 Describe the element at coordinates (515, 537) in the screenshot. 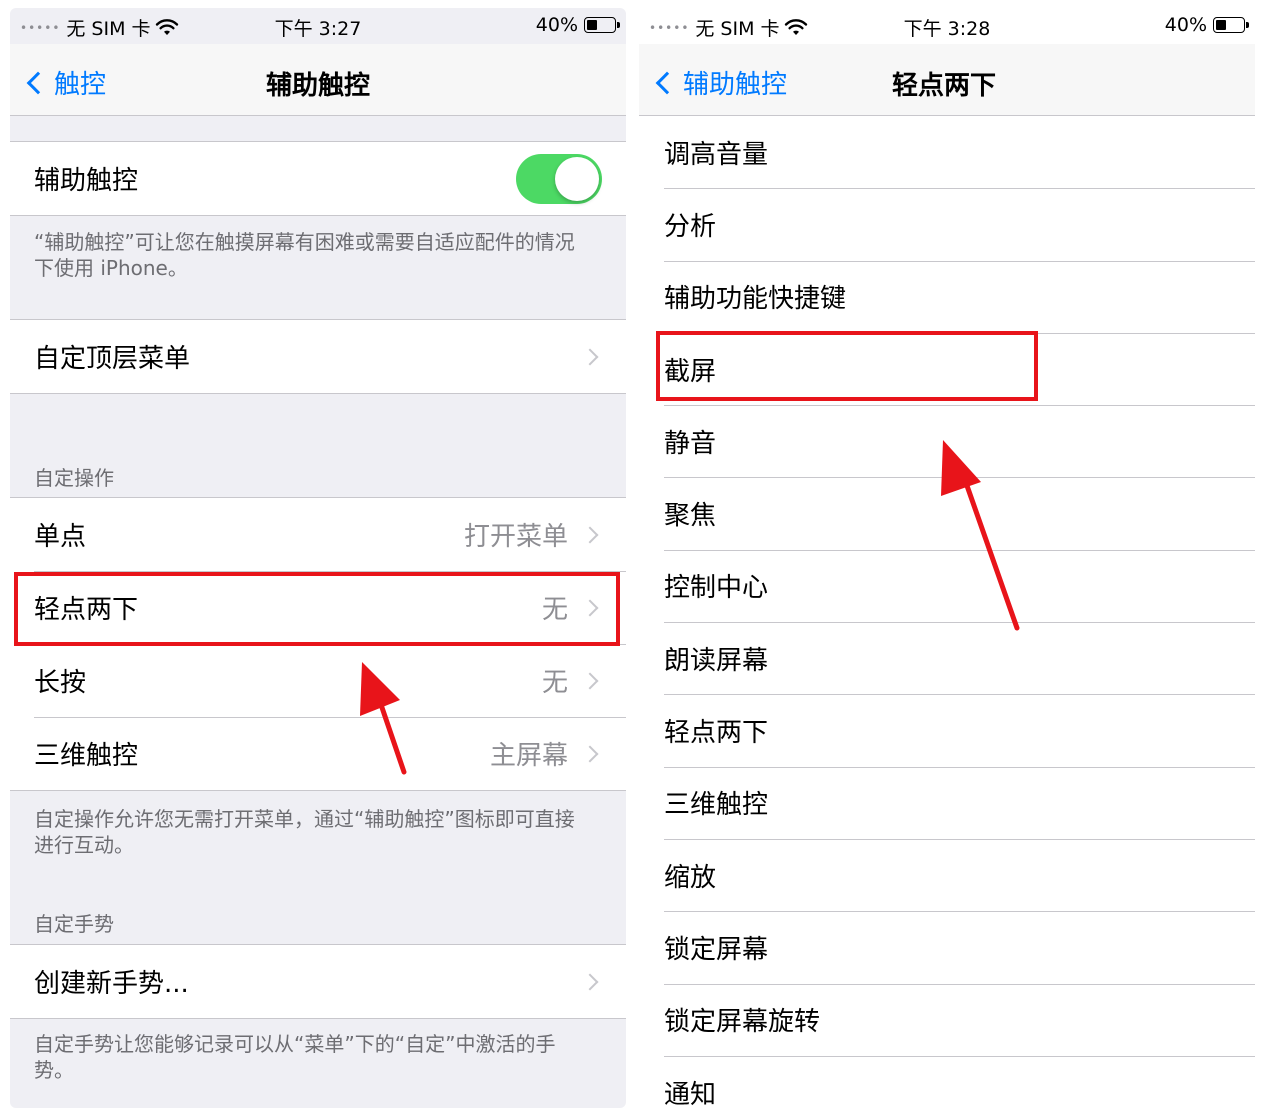

I see `row-value: 打开菜单` at that location.